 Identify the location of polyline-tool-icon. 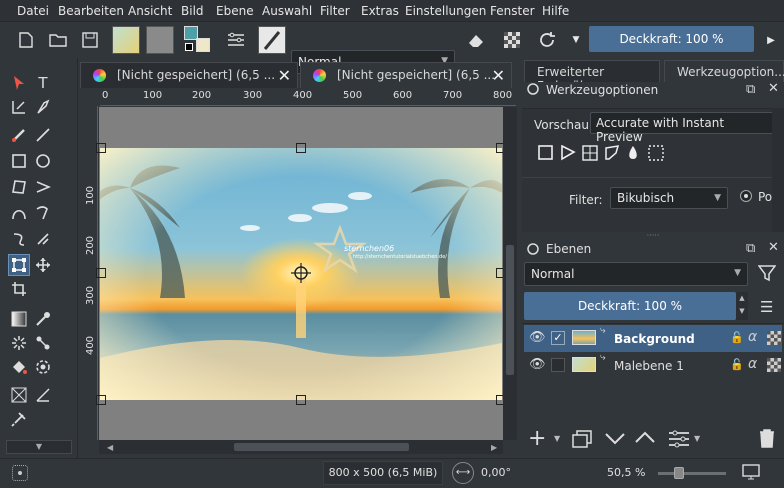
(43, 187).